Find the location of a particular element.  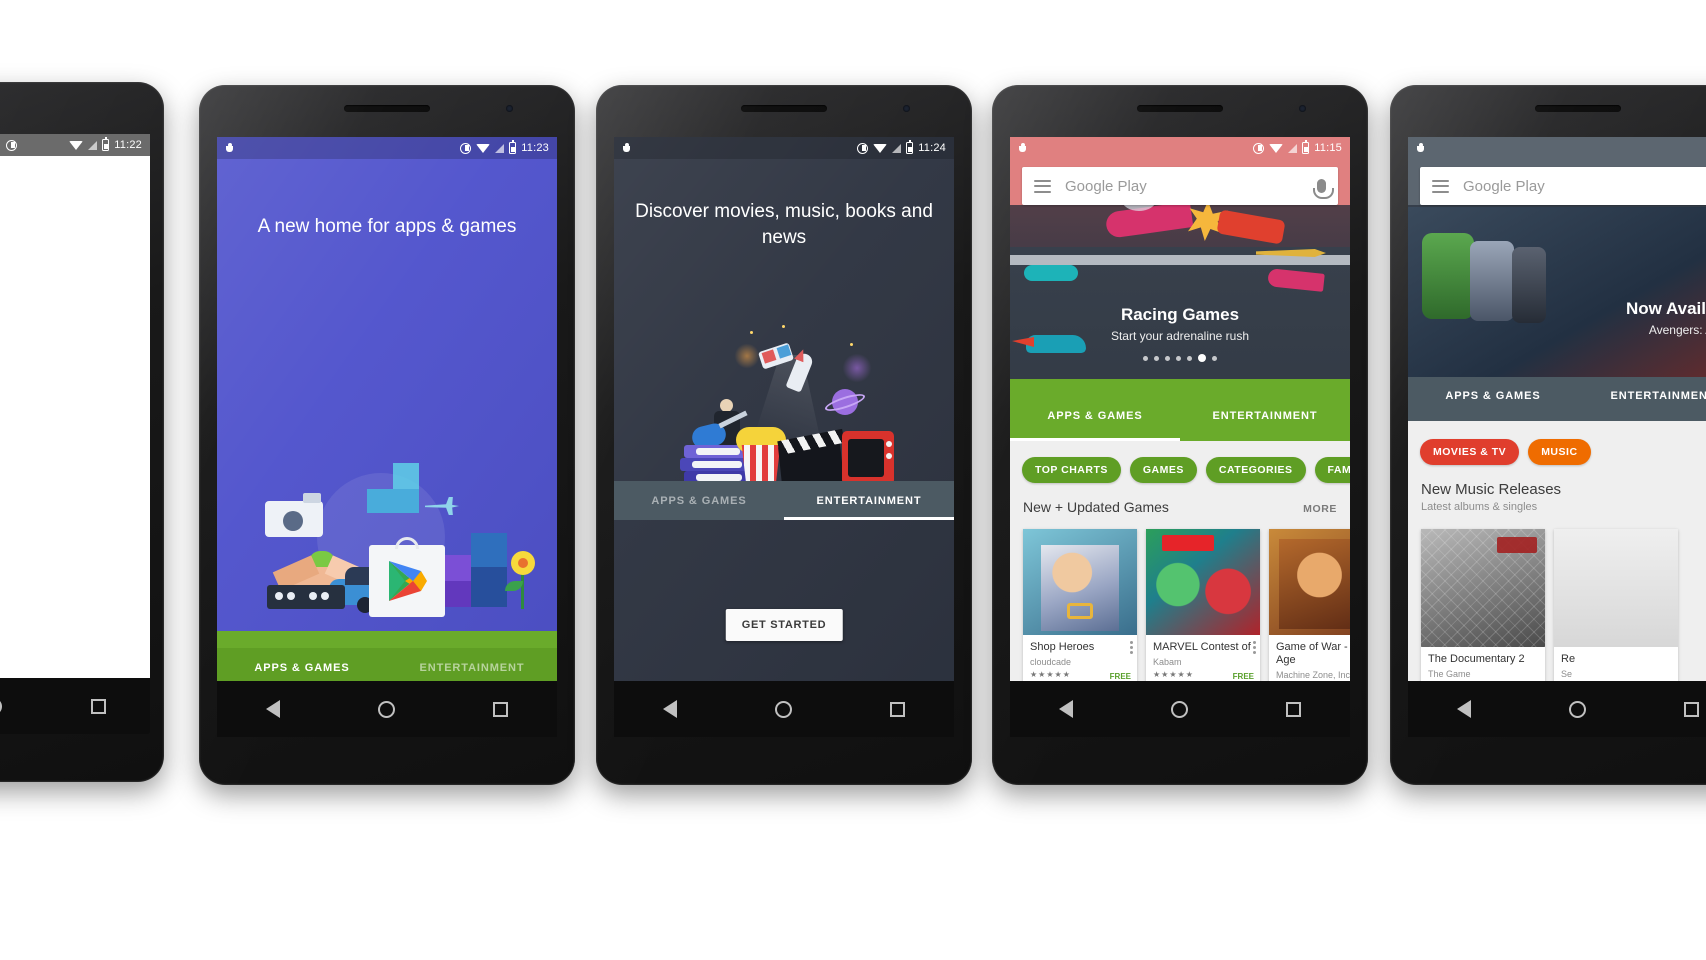

category-chip-row: TOP CHARTS GAMES CATEGORIES FAMILY is located at coordinates (1180, 470).